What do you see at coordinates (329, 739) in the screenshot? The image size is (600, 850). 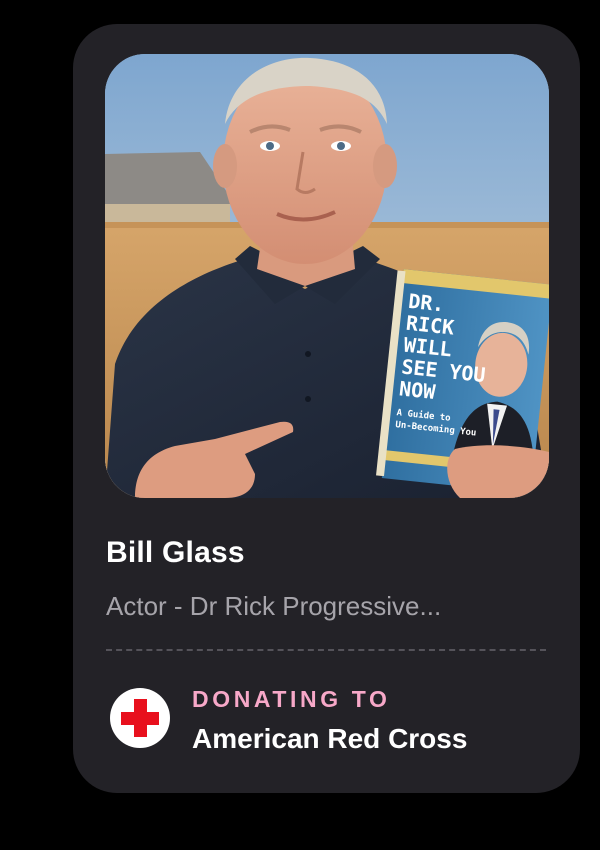 I see `cause-name: American Red Cross` at bounding box center [329, 739].